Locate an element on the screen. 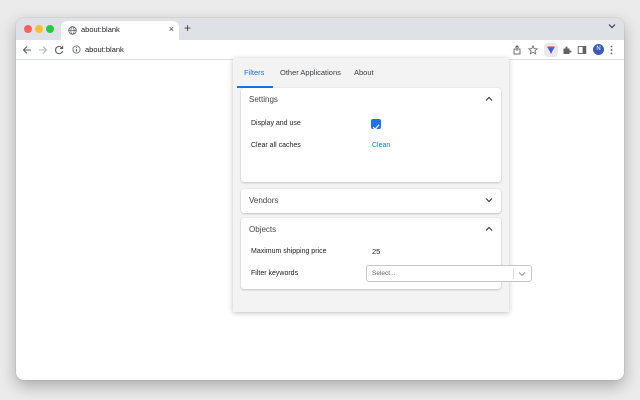  maximum-shipping-price-label: Maximum shipping price is located at coordinates (289, 251).